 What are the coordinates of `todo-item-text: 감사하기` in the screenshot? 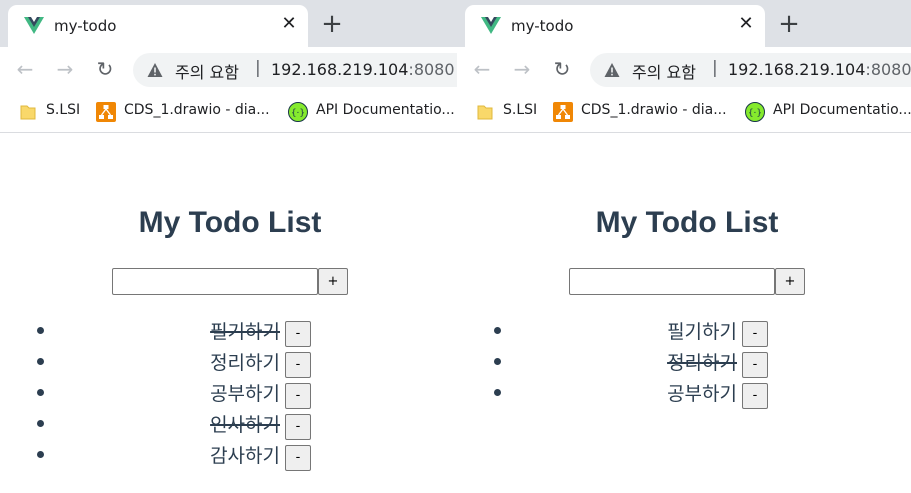 It's located at (245, 454).